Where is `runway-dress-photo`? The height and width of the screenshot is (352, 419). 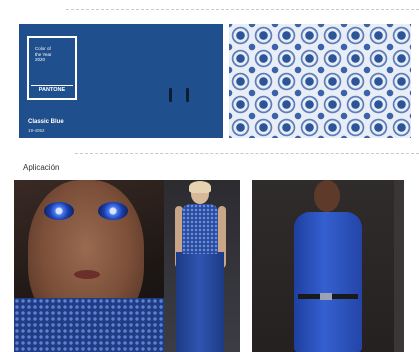
runway-dress-photo is located at coordinates (202, 266).